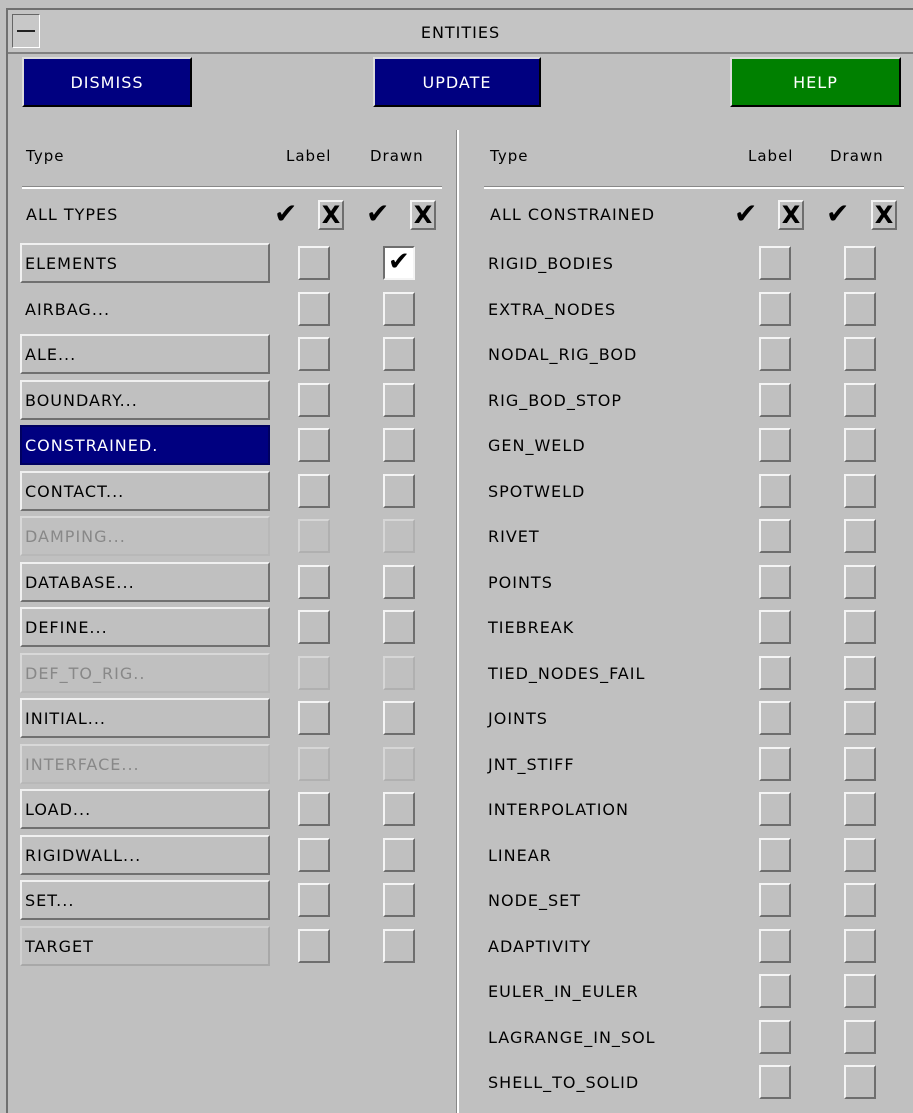 This screenshot has width=913, height=1113. I want to click on right-label-clear-all-icon: X, so click(791, 215).